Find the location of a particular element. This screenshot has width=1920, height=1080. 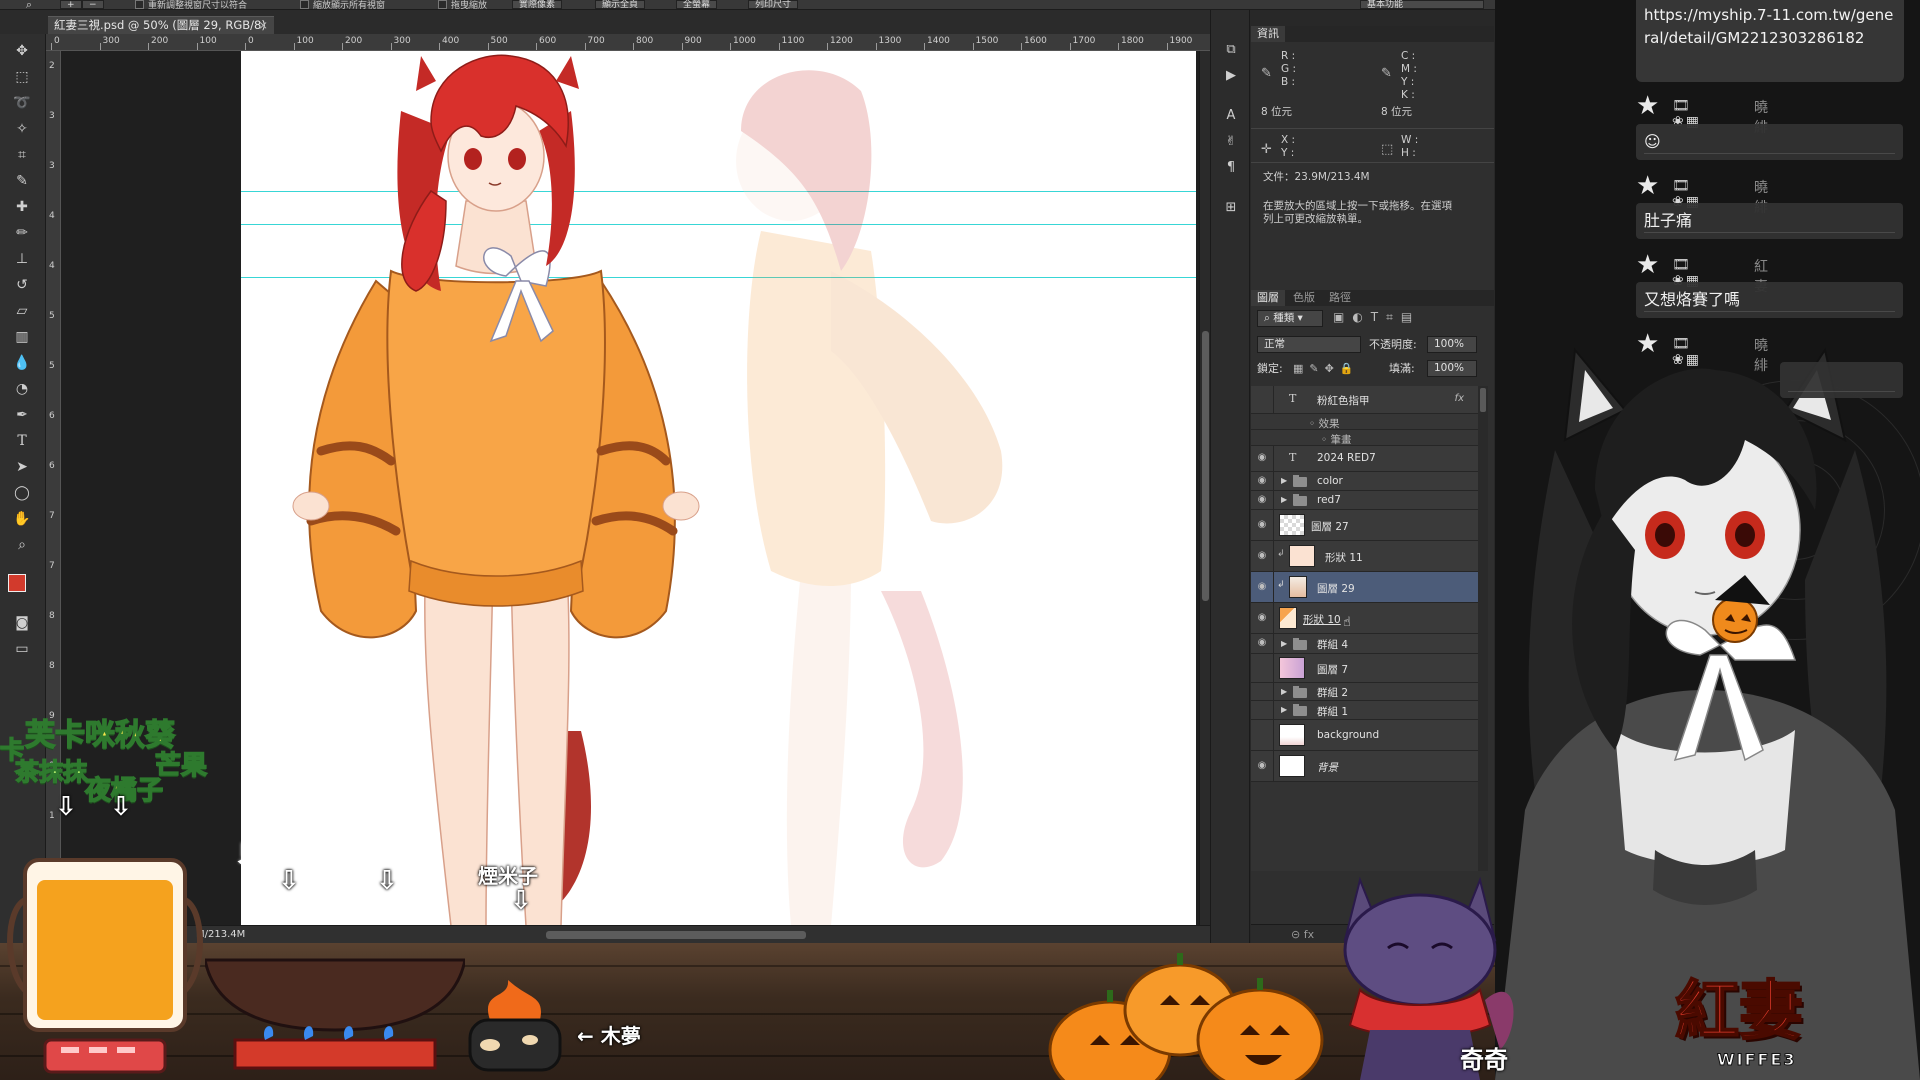

layer-row: 圖層 7 is located at coordinates (1364, 668).